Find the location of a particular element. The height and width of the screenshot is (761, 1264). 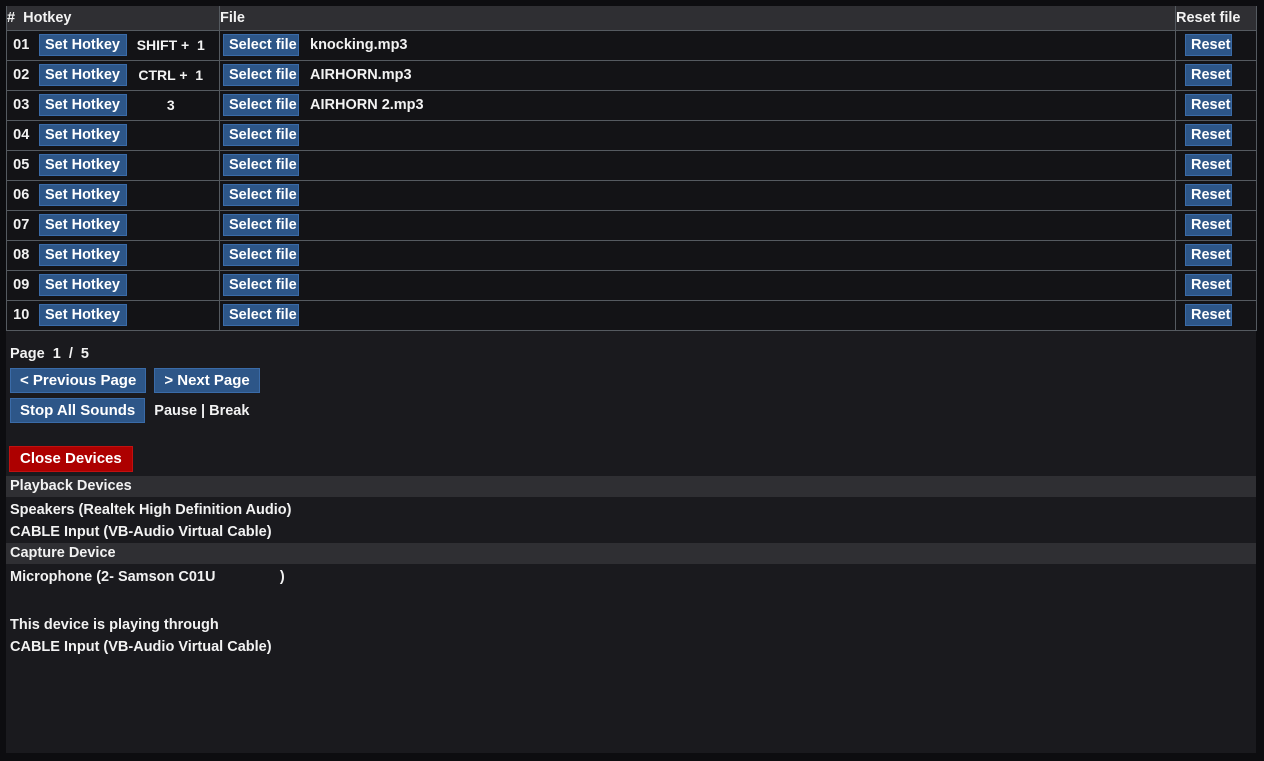

stop-sounds-controls: Stop All Sounds Pause | Break is located at coordinates (129, 410).